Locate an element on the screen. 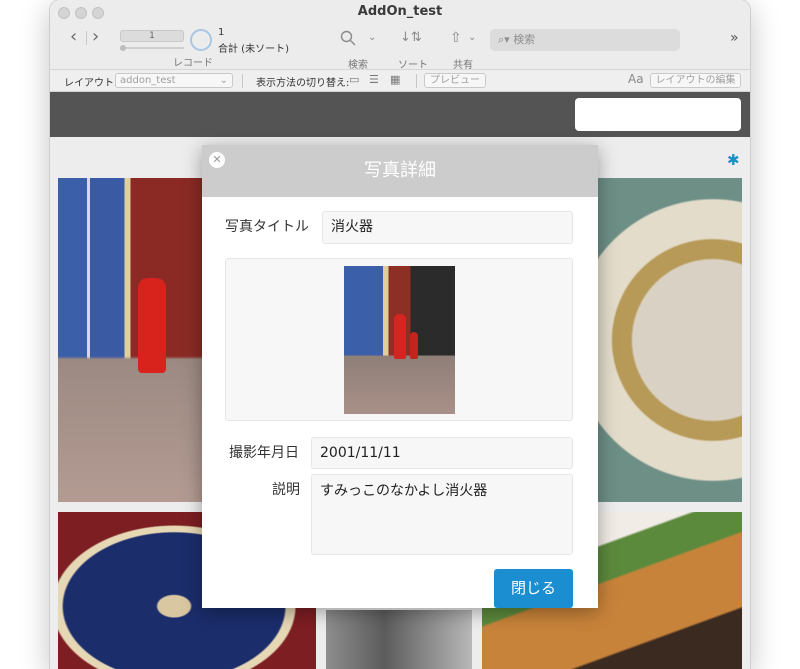 The width and height of the screenshot is (800, 669). share-caption: 共有 is located at coordinates (463, 65).